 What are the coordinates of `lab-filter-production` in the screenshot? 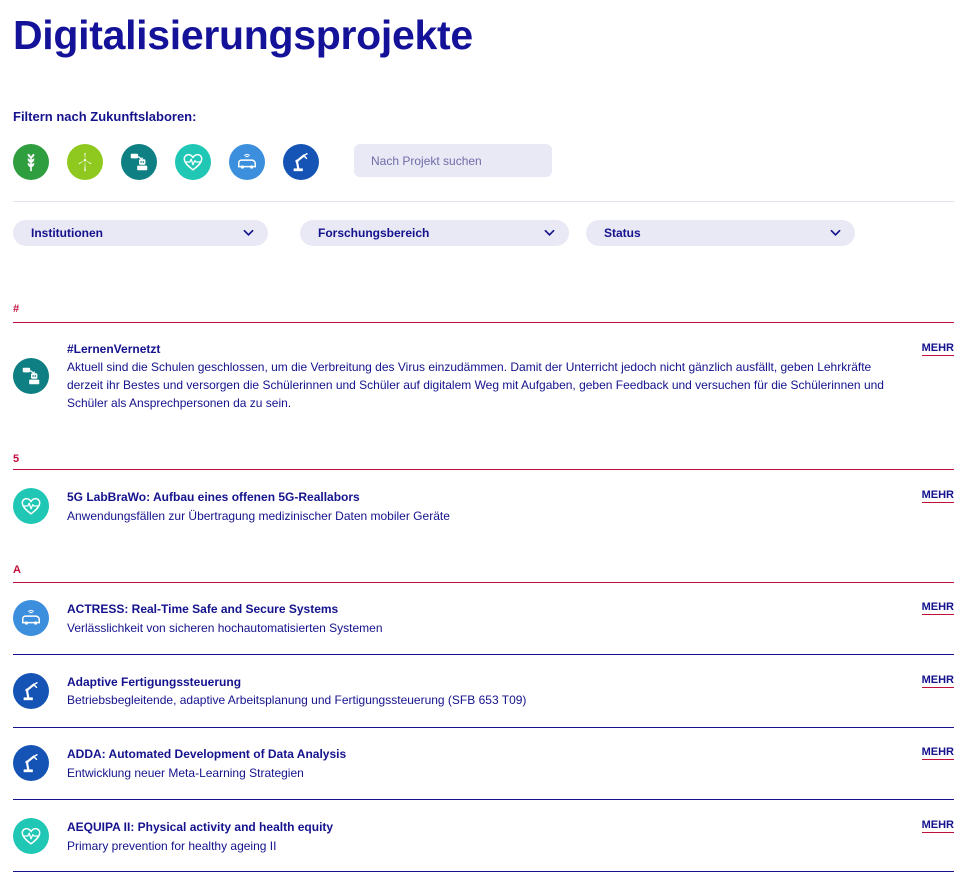 It's located at (301, 162).